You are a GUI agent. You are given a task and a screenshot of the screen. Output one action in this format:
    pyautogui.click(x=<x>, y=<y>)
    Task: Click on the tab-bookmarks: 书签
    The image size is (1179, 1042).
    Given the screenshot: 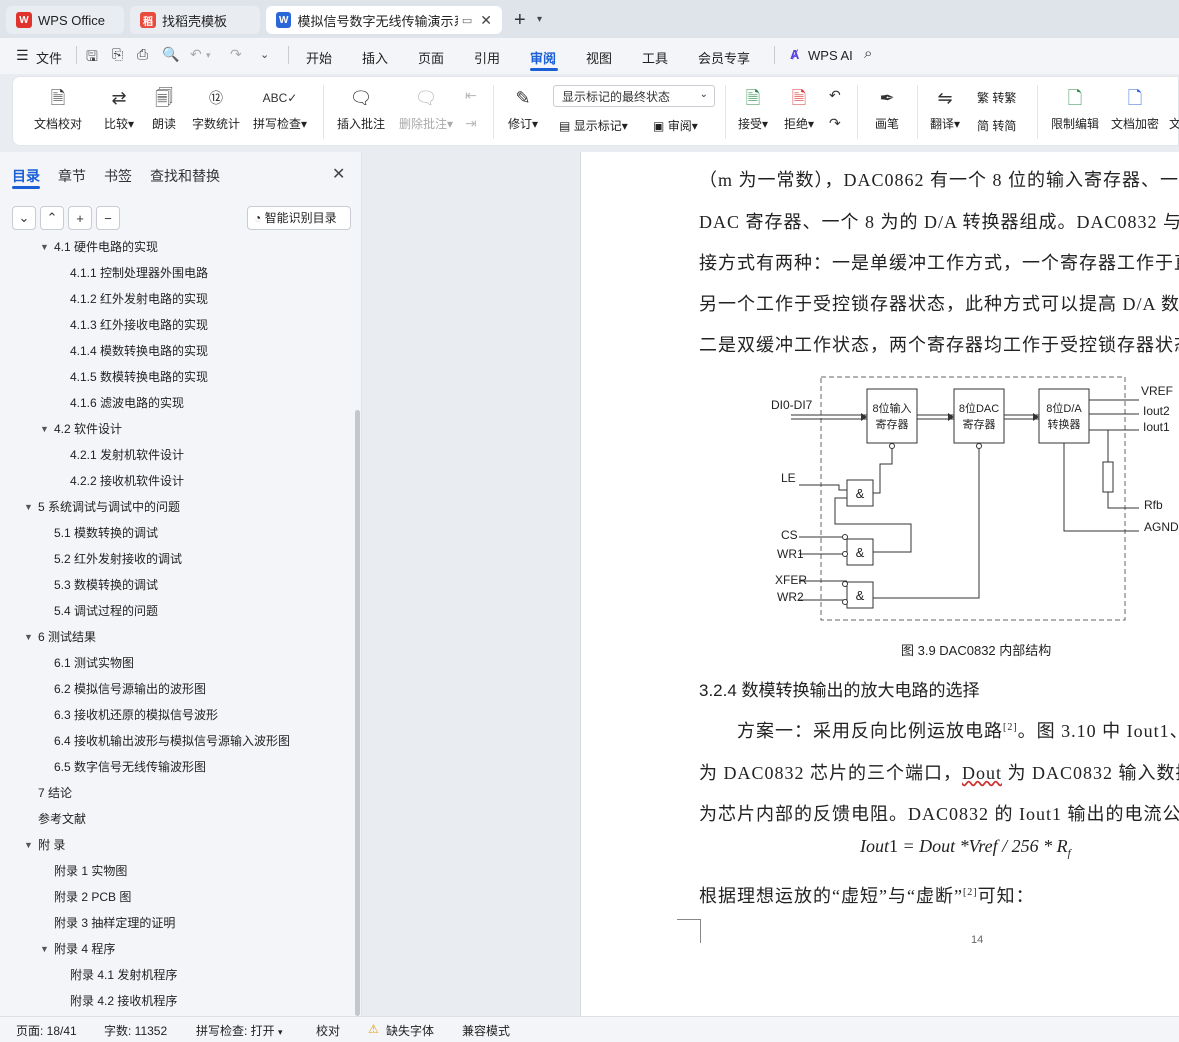 What is the action you would take?
    pyautogui.click(x=118, y=176)
    